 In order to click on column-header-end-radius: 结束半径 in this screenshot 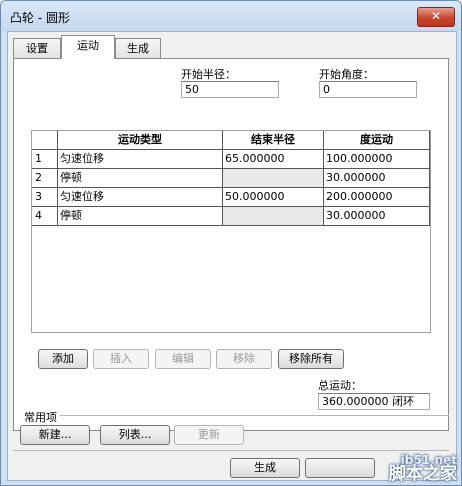, I will do `click(273, 140)`.